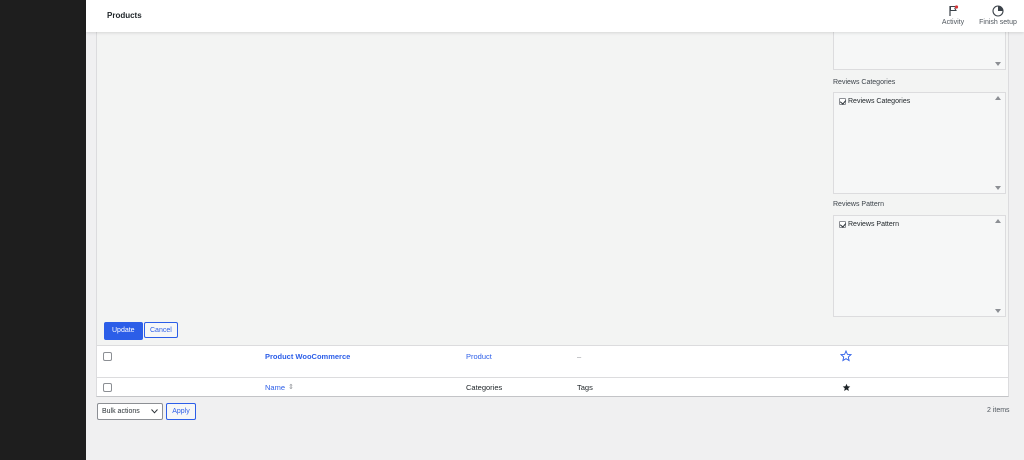  Describe the element at coordinates (484, 387) in the screenshot. I see `column-header-categories: Categories` at that location.